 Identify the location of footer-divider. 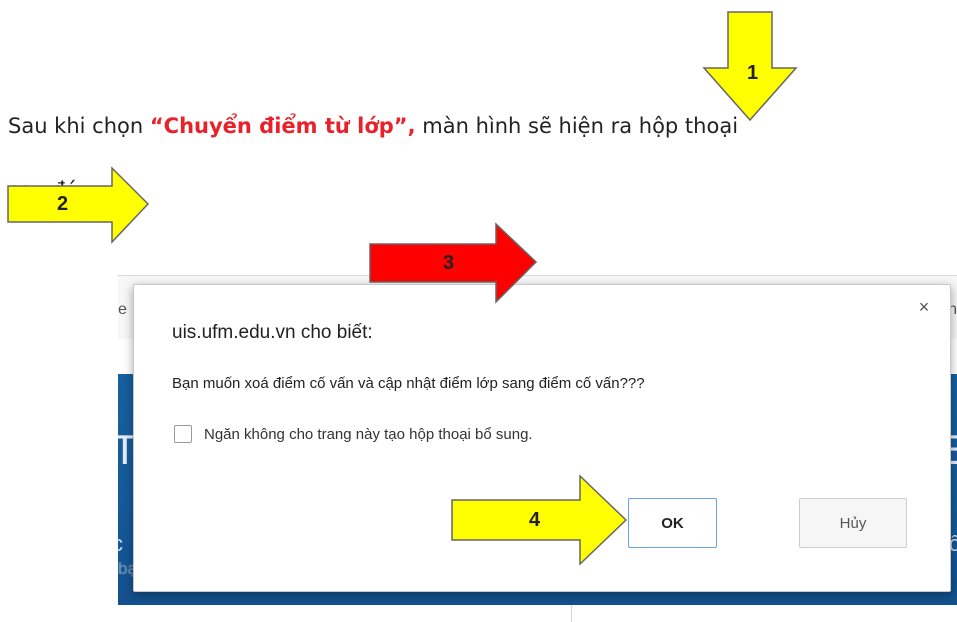
(571, 613).